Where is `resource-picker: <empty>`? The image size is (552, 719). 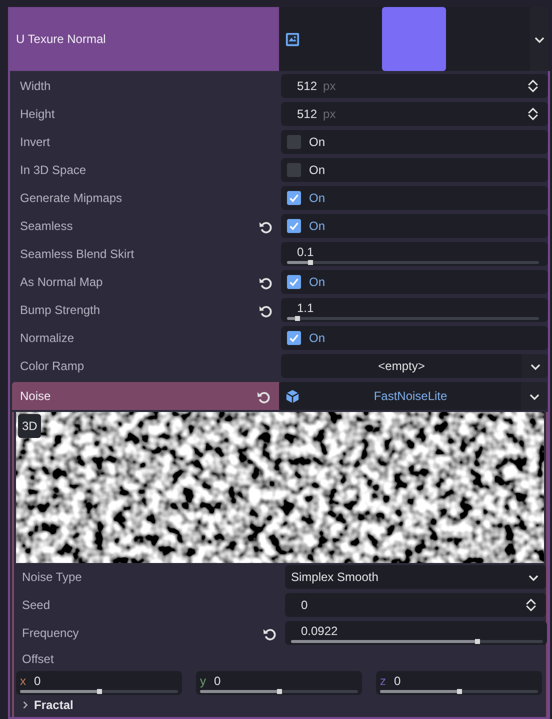 resource-picker: <empty> is located at coordinates (414, 366).